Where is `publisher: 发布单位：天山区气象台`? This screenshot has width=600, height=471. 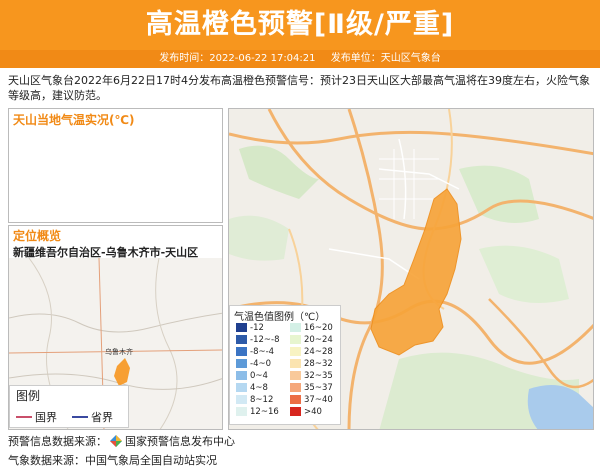 publisher: 发布单位：天山区气象台 is located at coordinates (385, 58).